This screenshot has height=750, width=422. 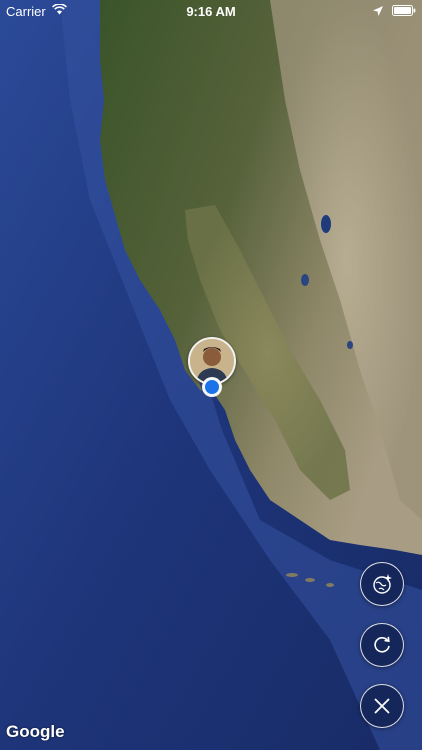 I want to click on explore-button, so click(x=382, y=584).